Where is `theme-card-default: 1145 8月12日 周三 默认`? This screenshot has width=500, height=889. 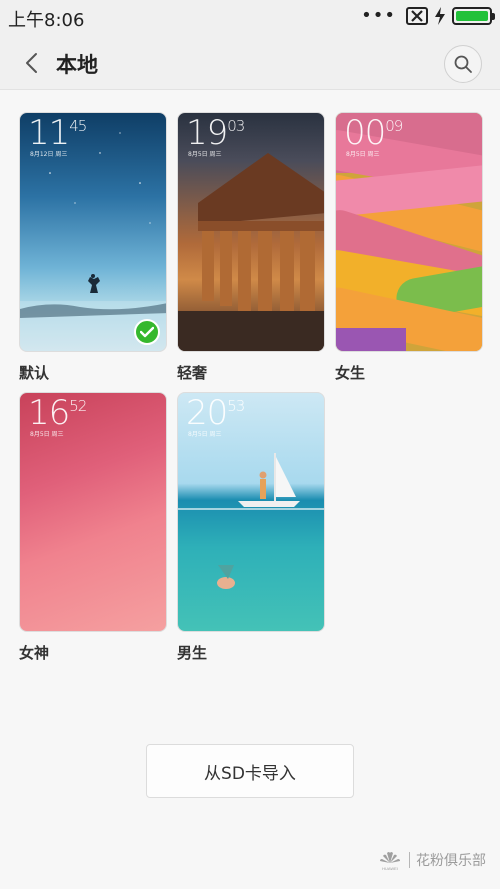 theme-card-default: 1145 8月12日 周三 默认 is located at coordinates (93, 247).